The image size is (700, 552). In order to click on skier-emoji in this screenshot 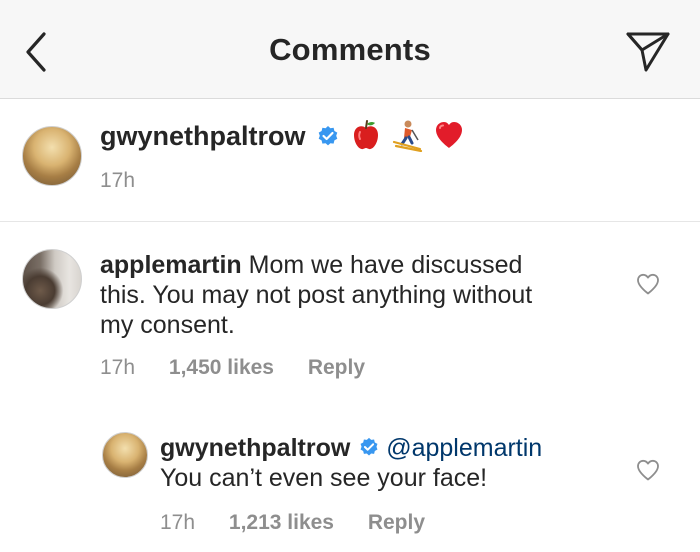, I will do `click(407, 136)`.